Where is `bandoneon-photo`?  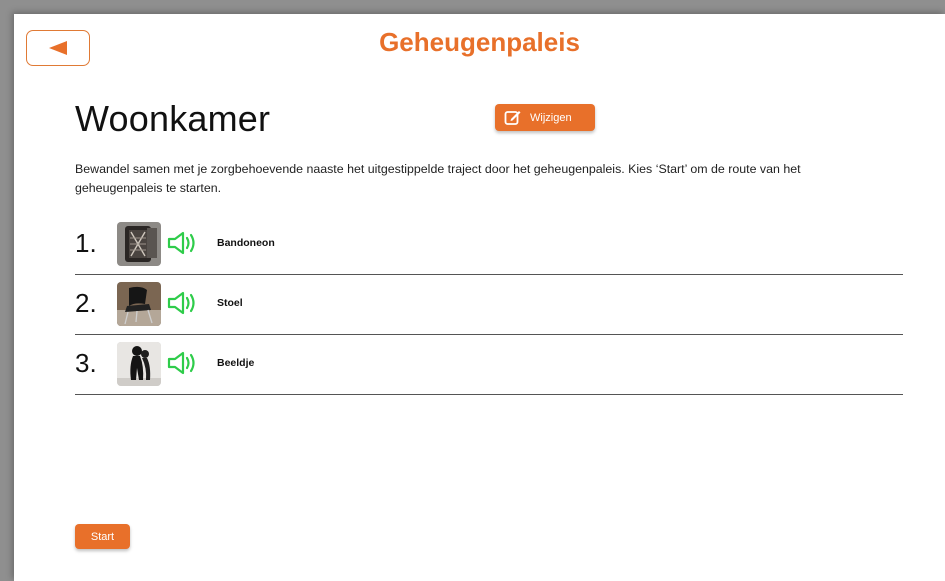
bandoneon-photo is located at coordinates (139, 244).